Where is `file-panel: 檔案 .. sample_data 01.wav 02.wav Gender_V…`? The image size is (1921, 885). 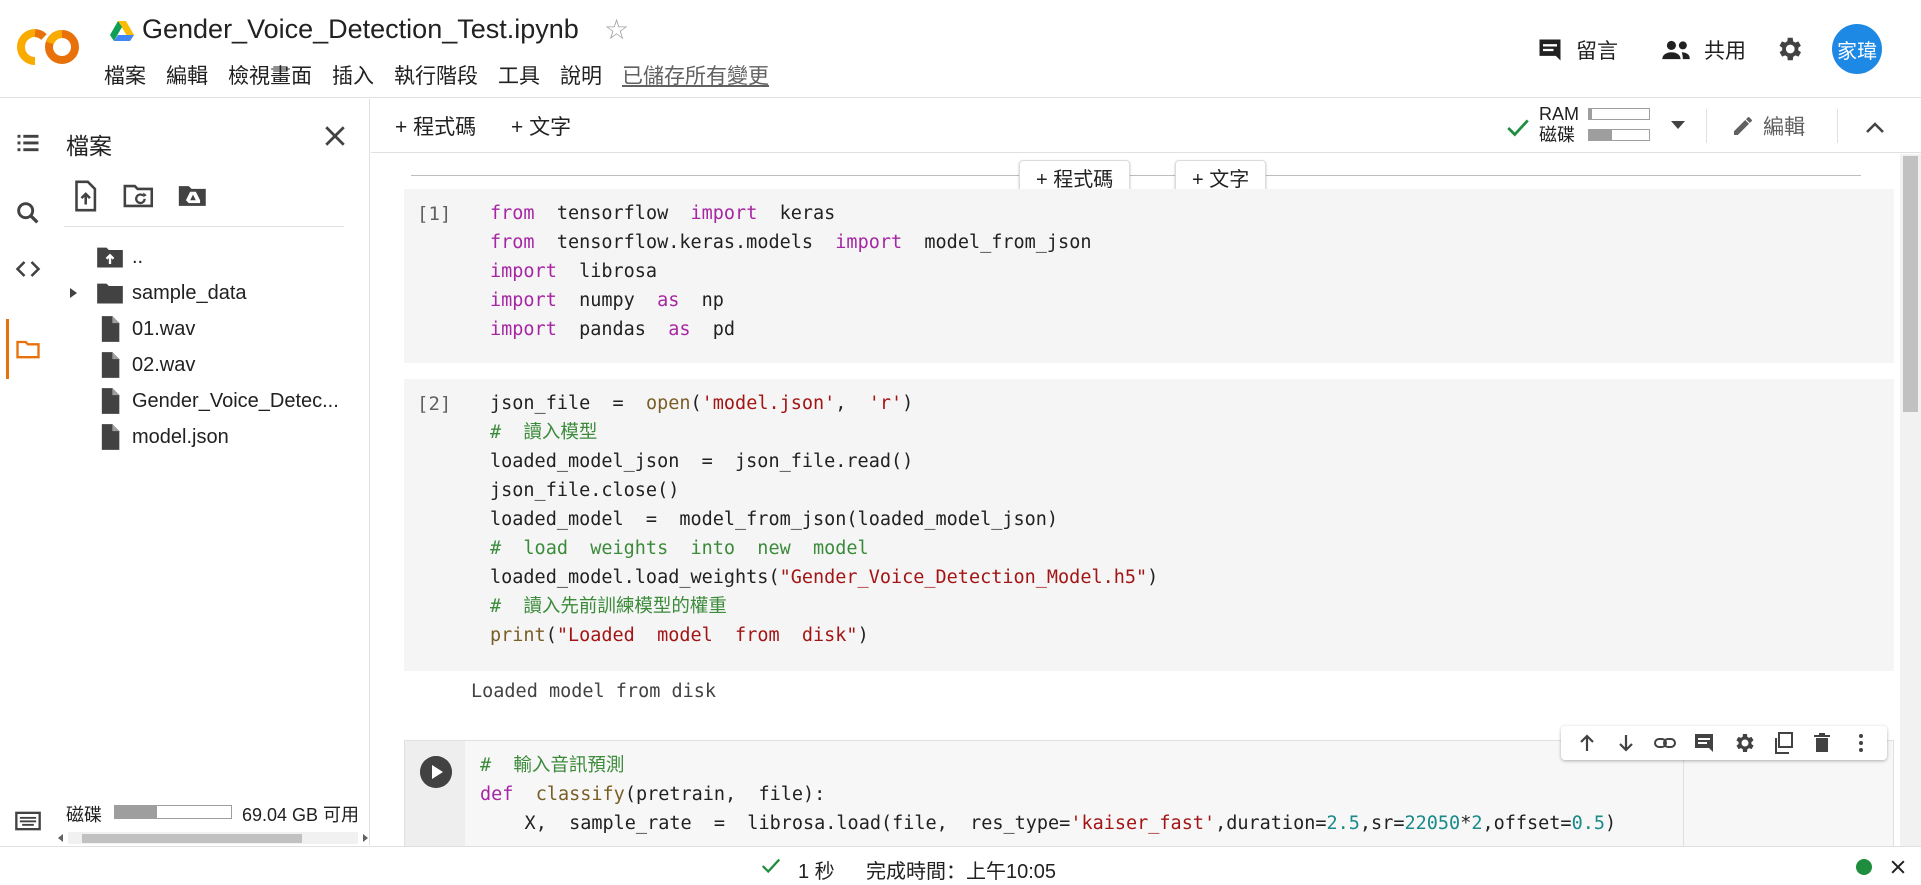
file-panel: 檔案 .. sample_data 01.wav 02.wav Gender_V… is located at coordinates (213, 472).